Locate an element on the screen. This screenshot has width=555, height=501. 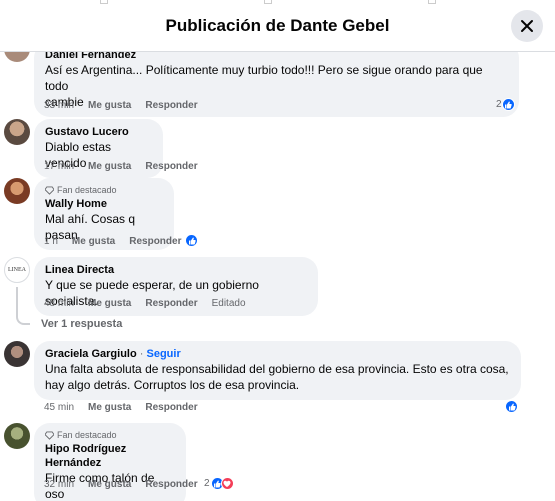
post-header: Publicación de Dante Gebel is located at coordinates (277, 26).